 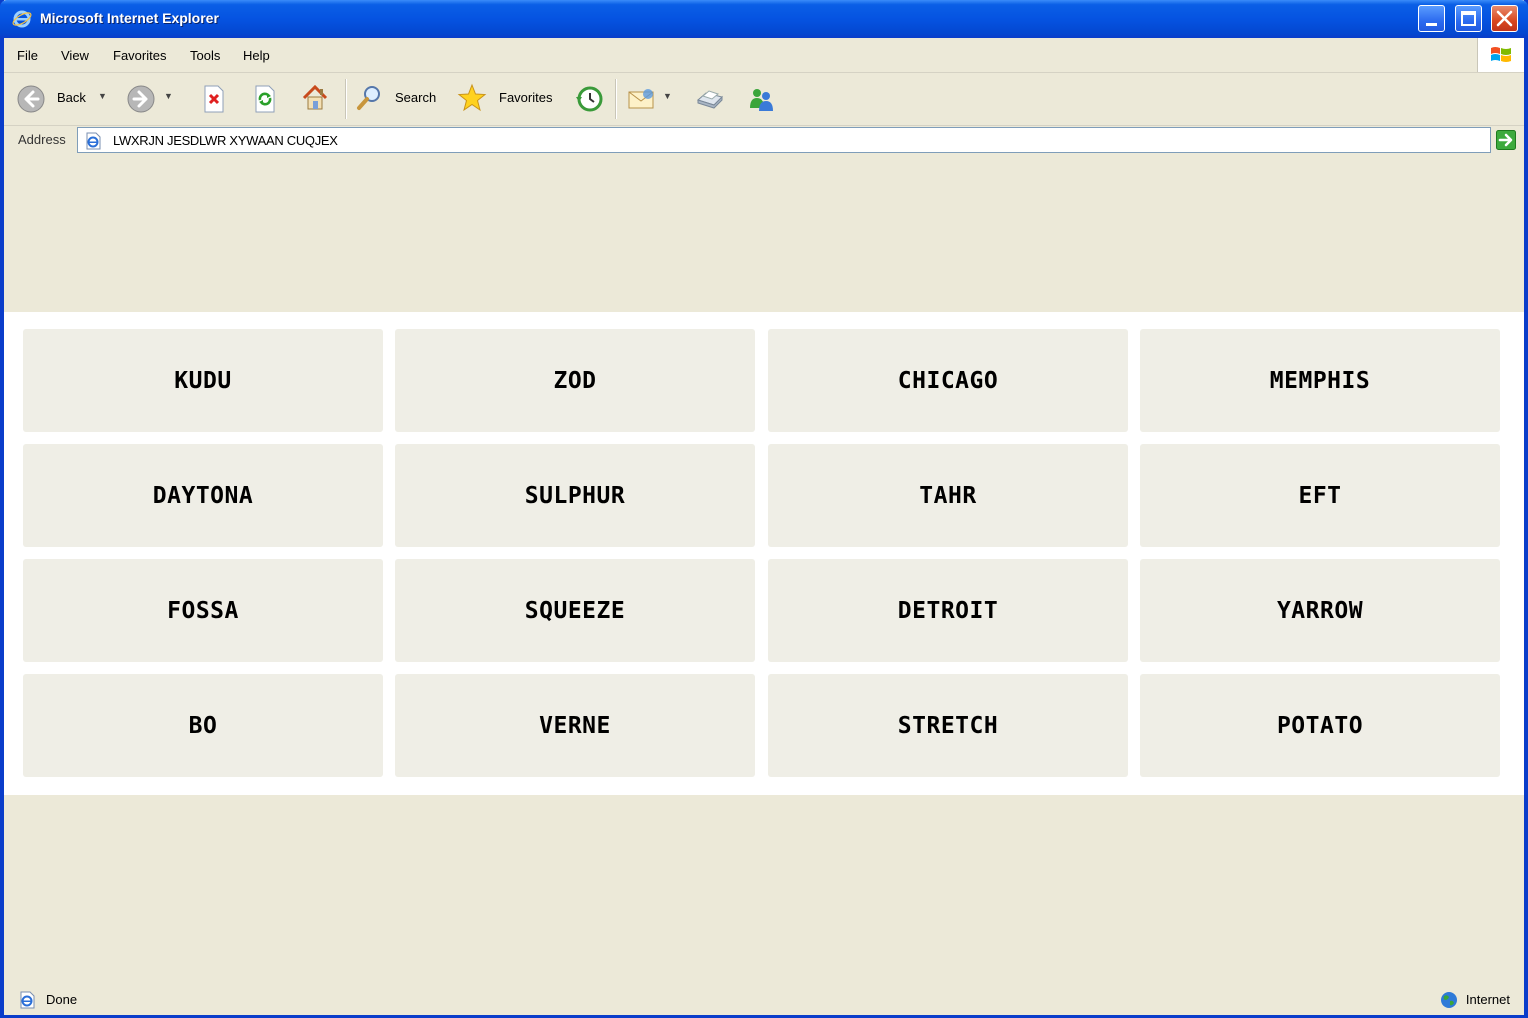 I want to click on word-tile: DETROIT, so click(x=948, y=610).